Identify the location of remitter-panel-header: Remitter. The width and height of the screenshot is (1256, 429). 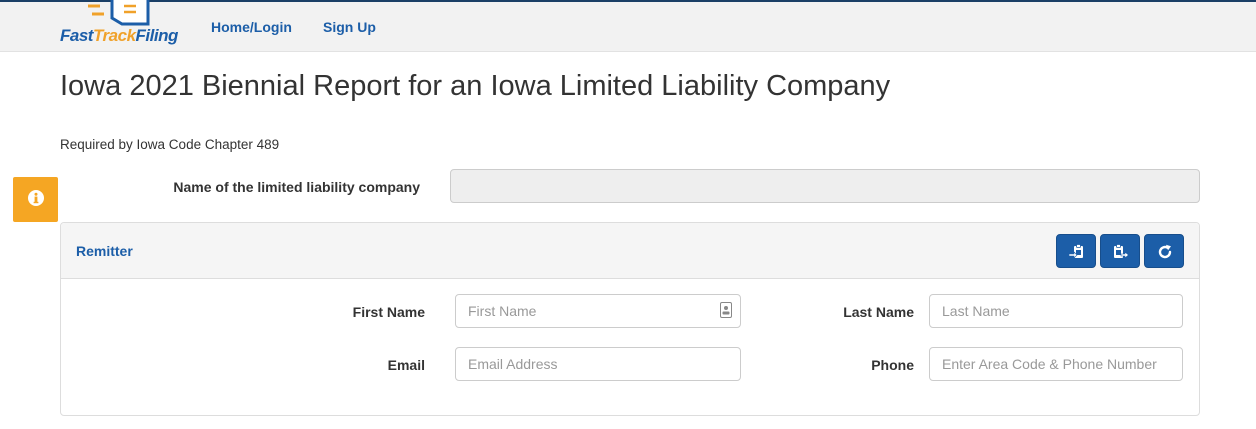
(630, 251).